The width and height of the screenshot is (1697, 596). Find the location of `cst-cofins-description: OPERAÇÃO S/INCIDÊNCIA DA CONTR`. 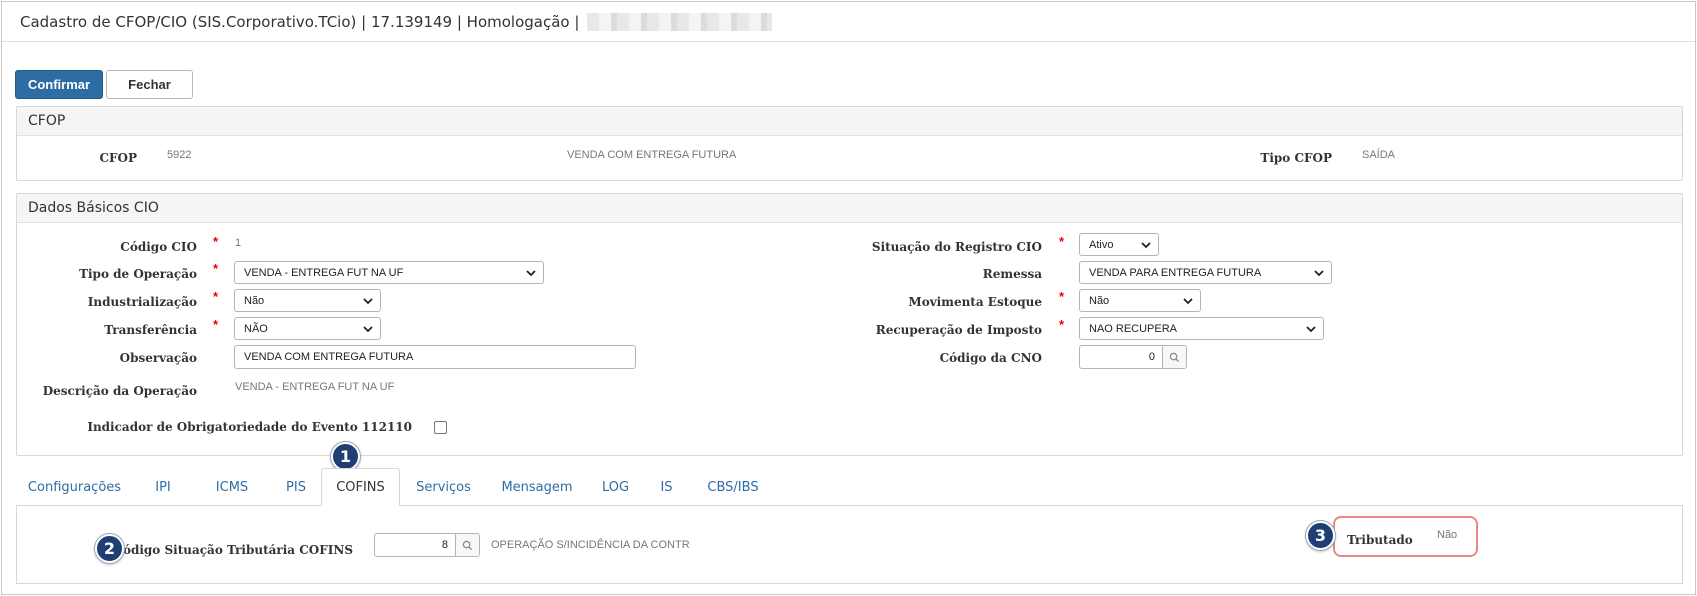

cst-cofins-description: OPERAÇÃO S/INCIDÊNCIA DA CONTR is located at coordinates (590, 545).